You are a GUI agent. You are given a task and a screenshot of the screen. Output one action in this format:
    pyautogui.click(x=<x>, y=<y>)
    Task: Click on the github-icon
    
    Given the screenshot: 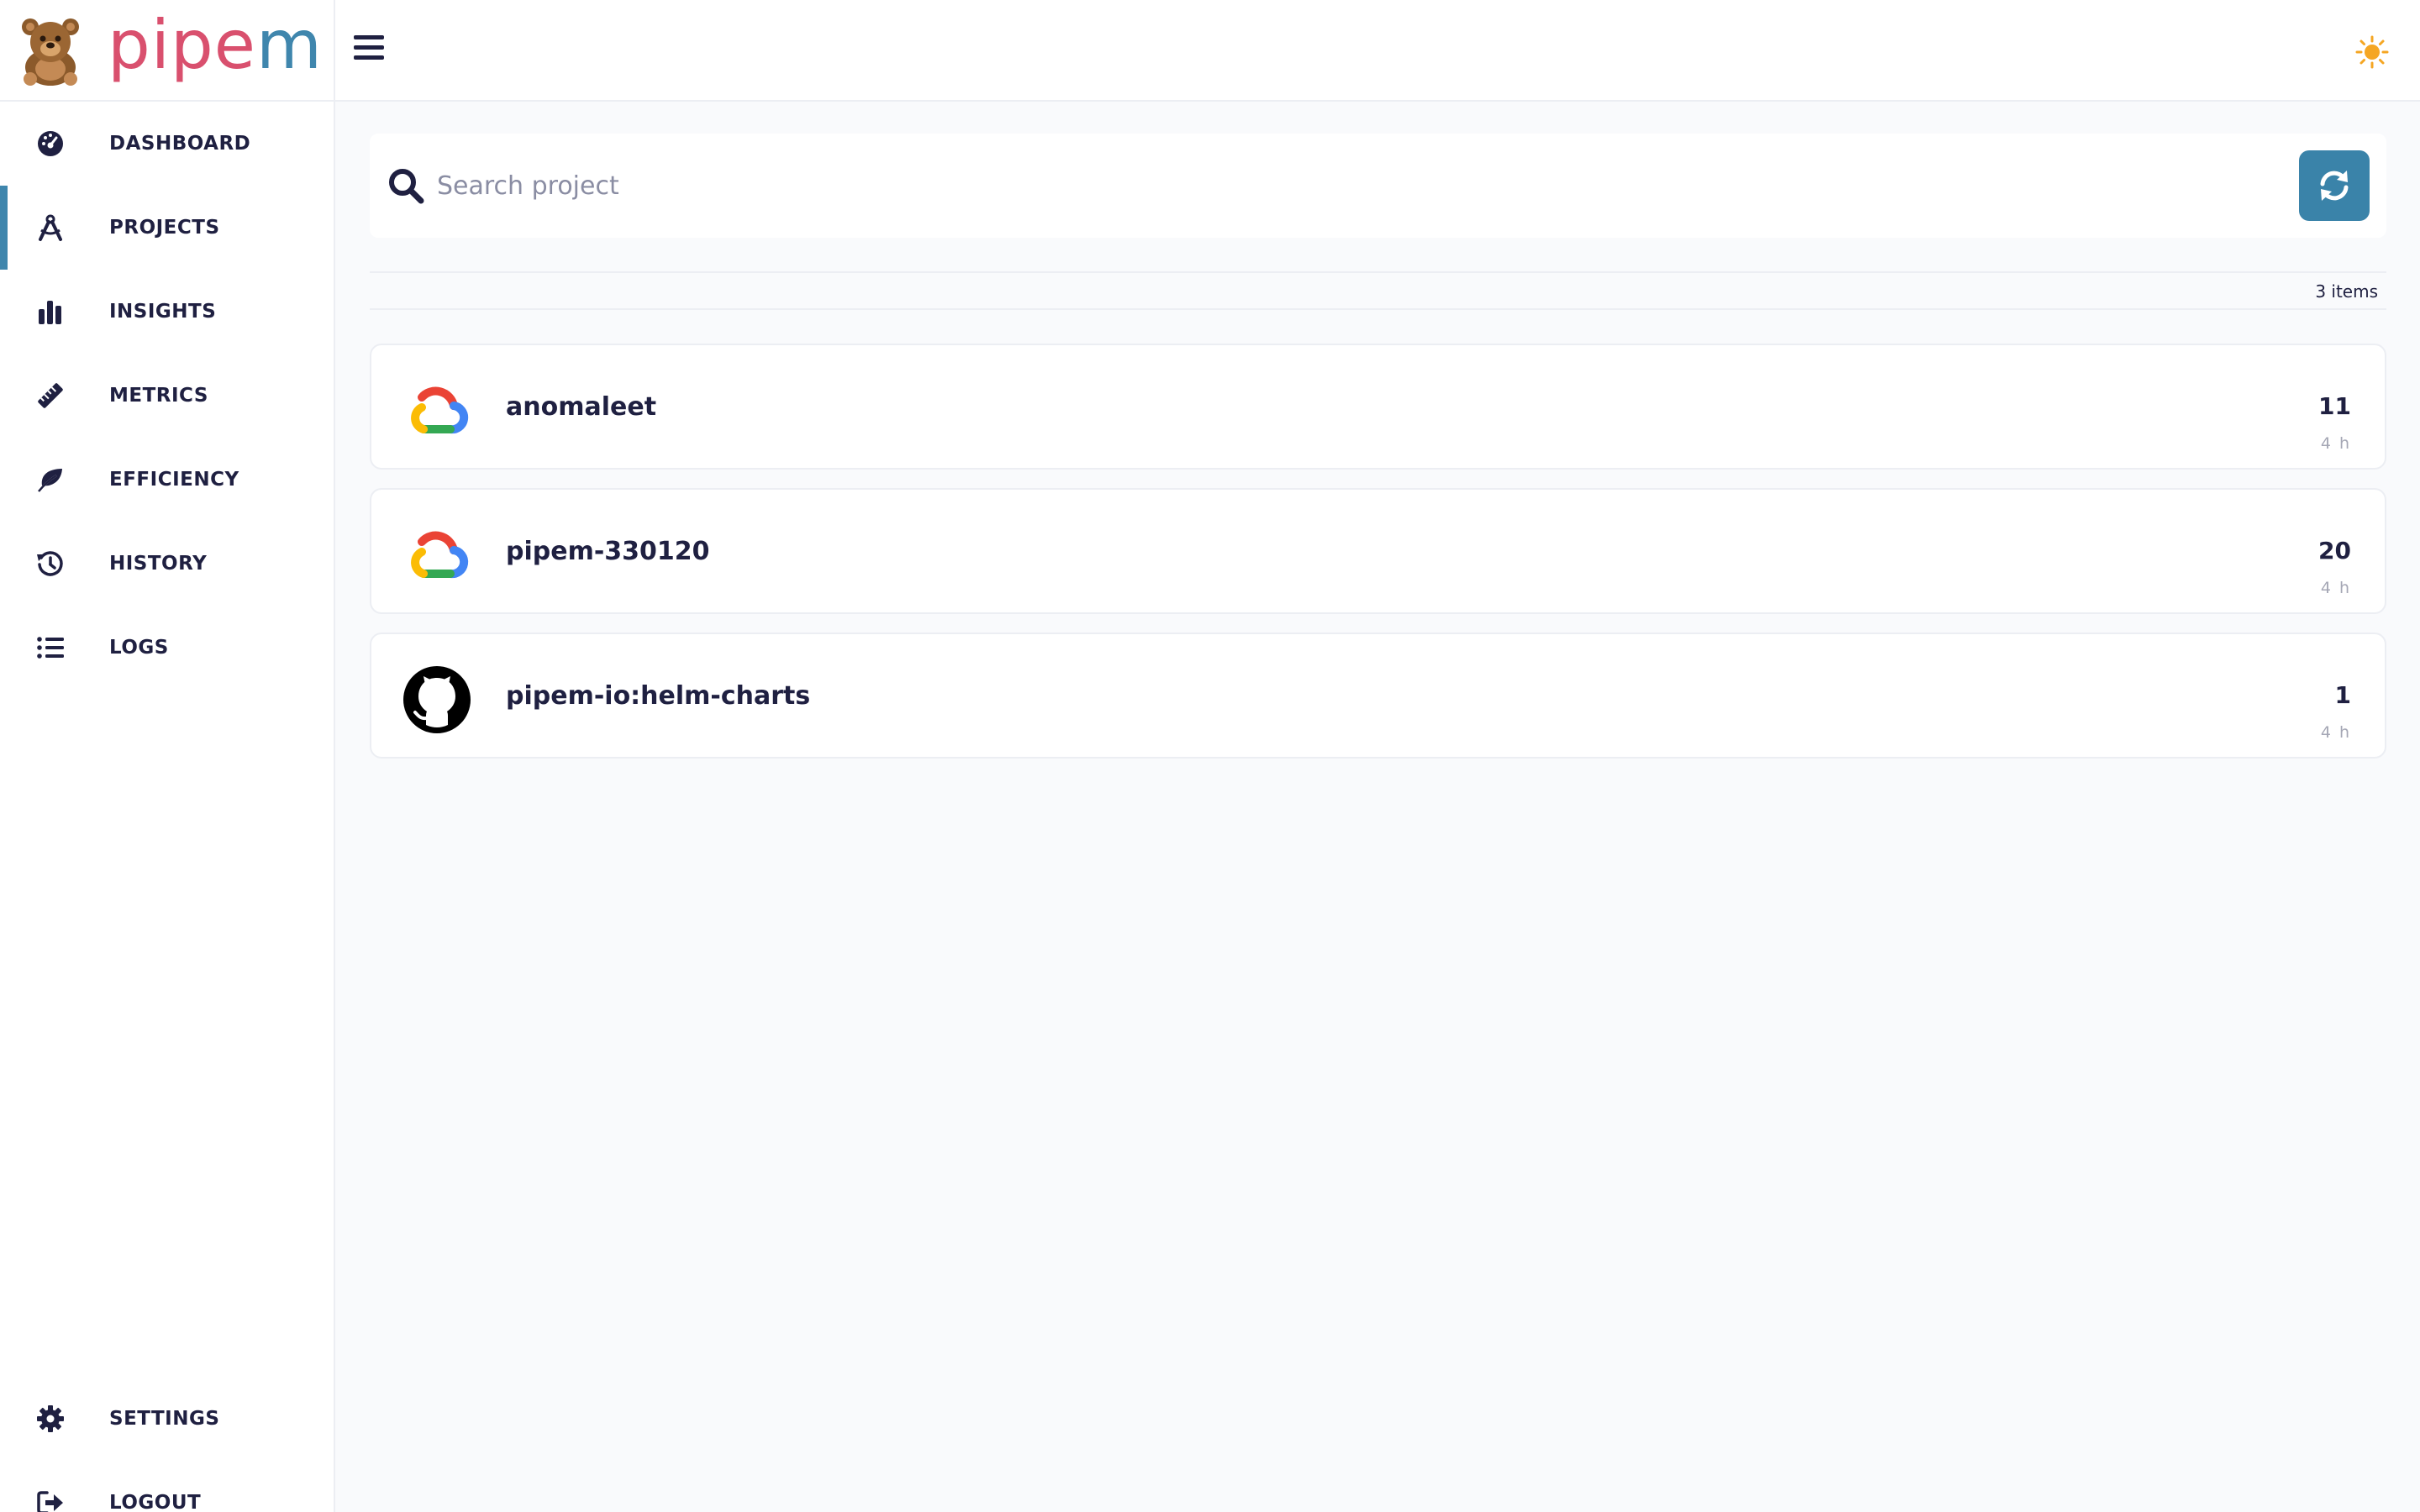 What is the action you would take?
    pyautogui.click(x=437, y=699)
    